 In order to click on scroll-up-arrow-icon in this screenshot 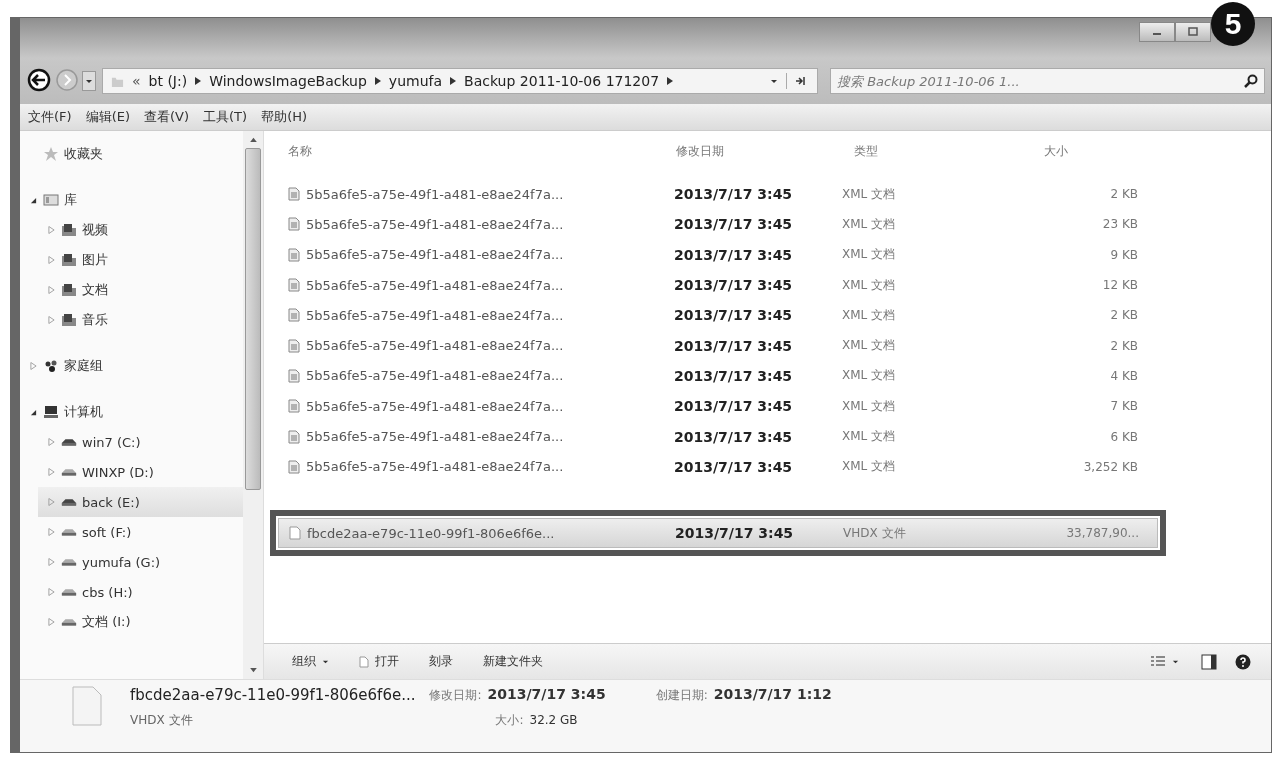, I will do `click(253, 139)`.